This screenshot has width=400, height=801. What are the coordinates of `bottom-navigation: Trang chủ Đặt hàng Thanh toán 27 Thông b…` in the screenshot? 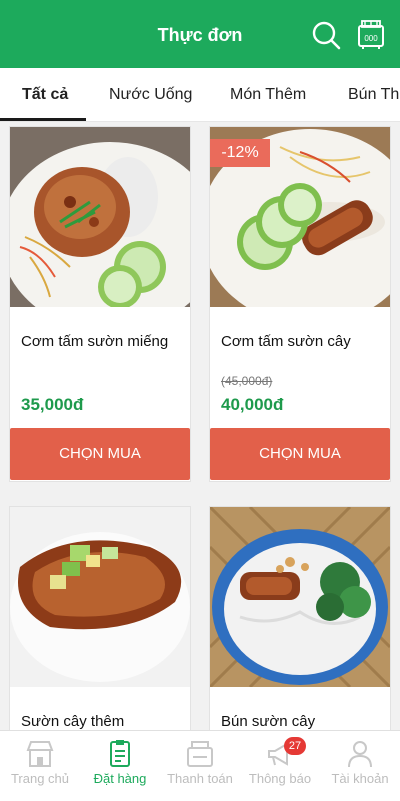 It's located at (200, 765).